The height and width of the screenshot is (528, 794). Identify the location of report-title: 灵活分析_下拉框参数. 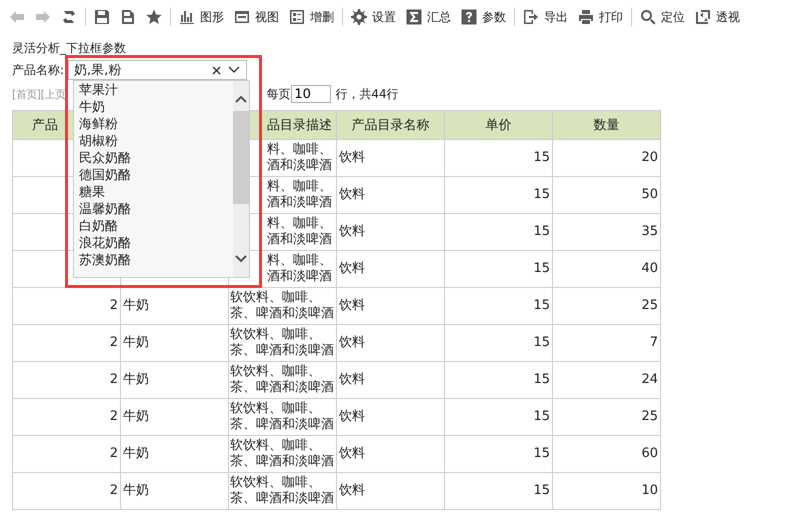
(69, 48).